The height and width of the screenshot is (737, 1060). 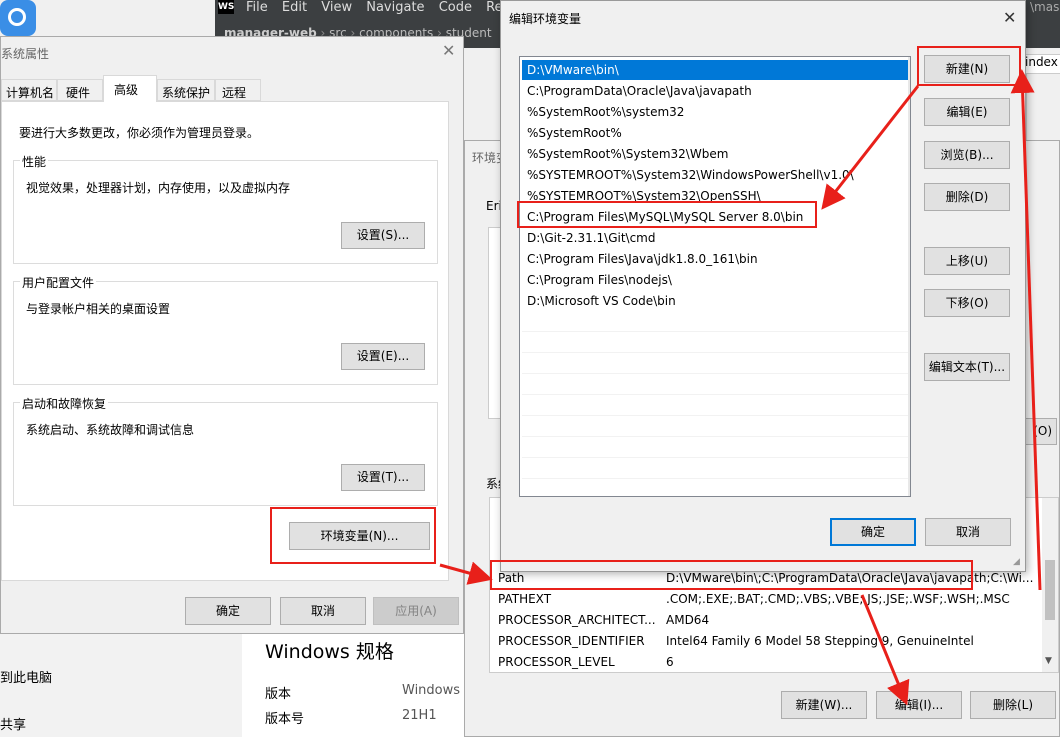 What do you see at coordinates (130, 88) in the screenshot?
I see `tab-advanced: 高级` at bounding box center [130, 88].